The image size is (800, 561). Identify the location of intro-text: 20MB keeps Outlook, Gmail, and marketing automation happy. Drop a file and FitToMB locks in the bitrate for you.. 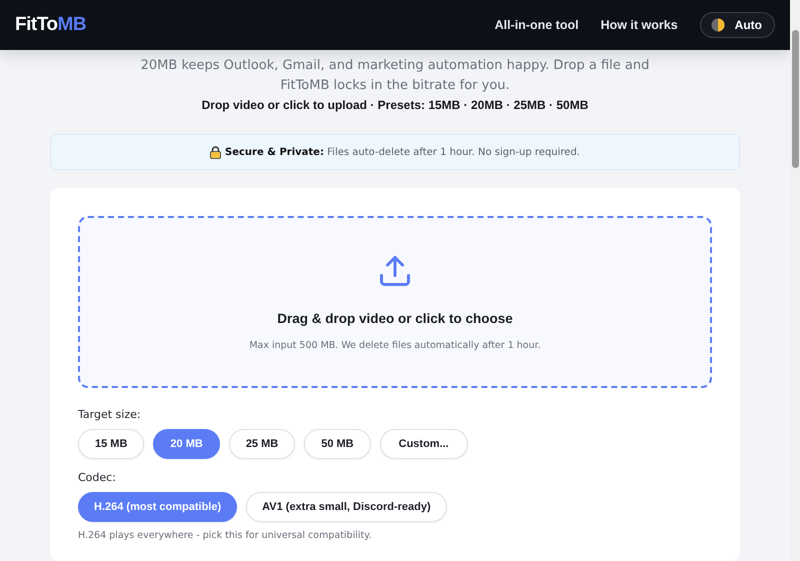
(395, 76).